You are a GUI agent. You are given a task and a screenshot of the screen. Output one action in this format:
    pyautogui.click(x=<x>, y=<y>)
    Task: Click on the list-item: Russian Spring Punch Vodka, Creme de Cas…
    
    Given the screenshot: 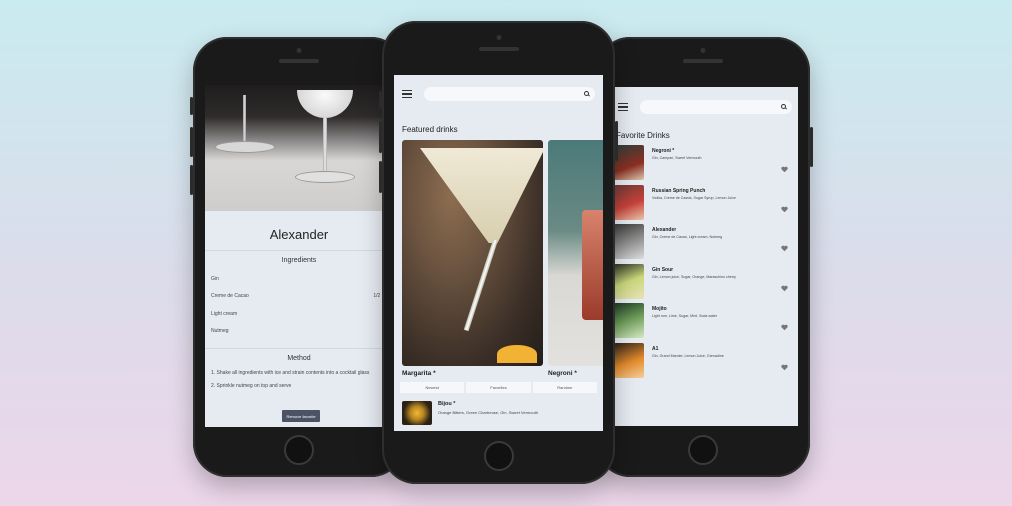 What is the action you would take?
    pyautogui.click(x=700, y=204)
    